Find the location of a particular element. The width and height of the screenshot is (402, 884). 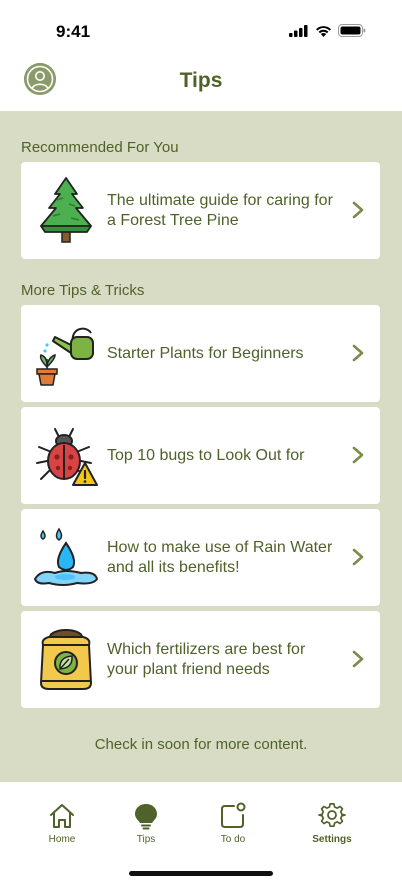

page-title: Tips is located at coordinates (201, 80).